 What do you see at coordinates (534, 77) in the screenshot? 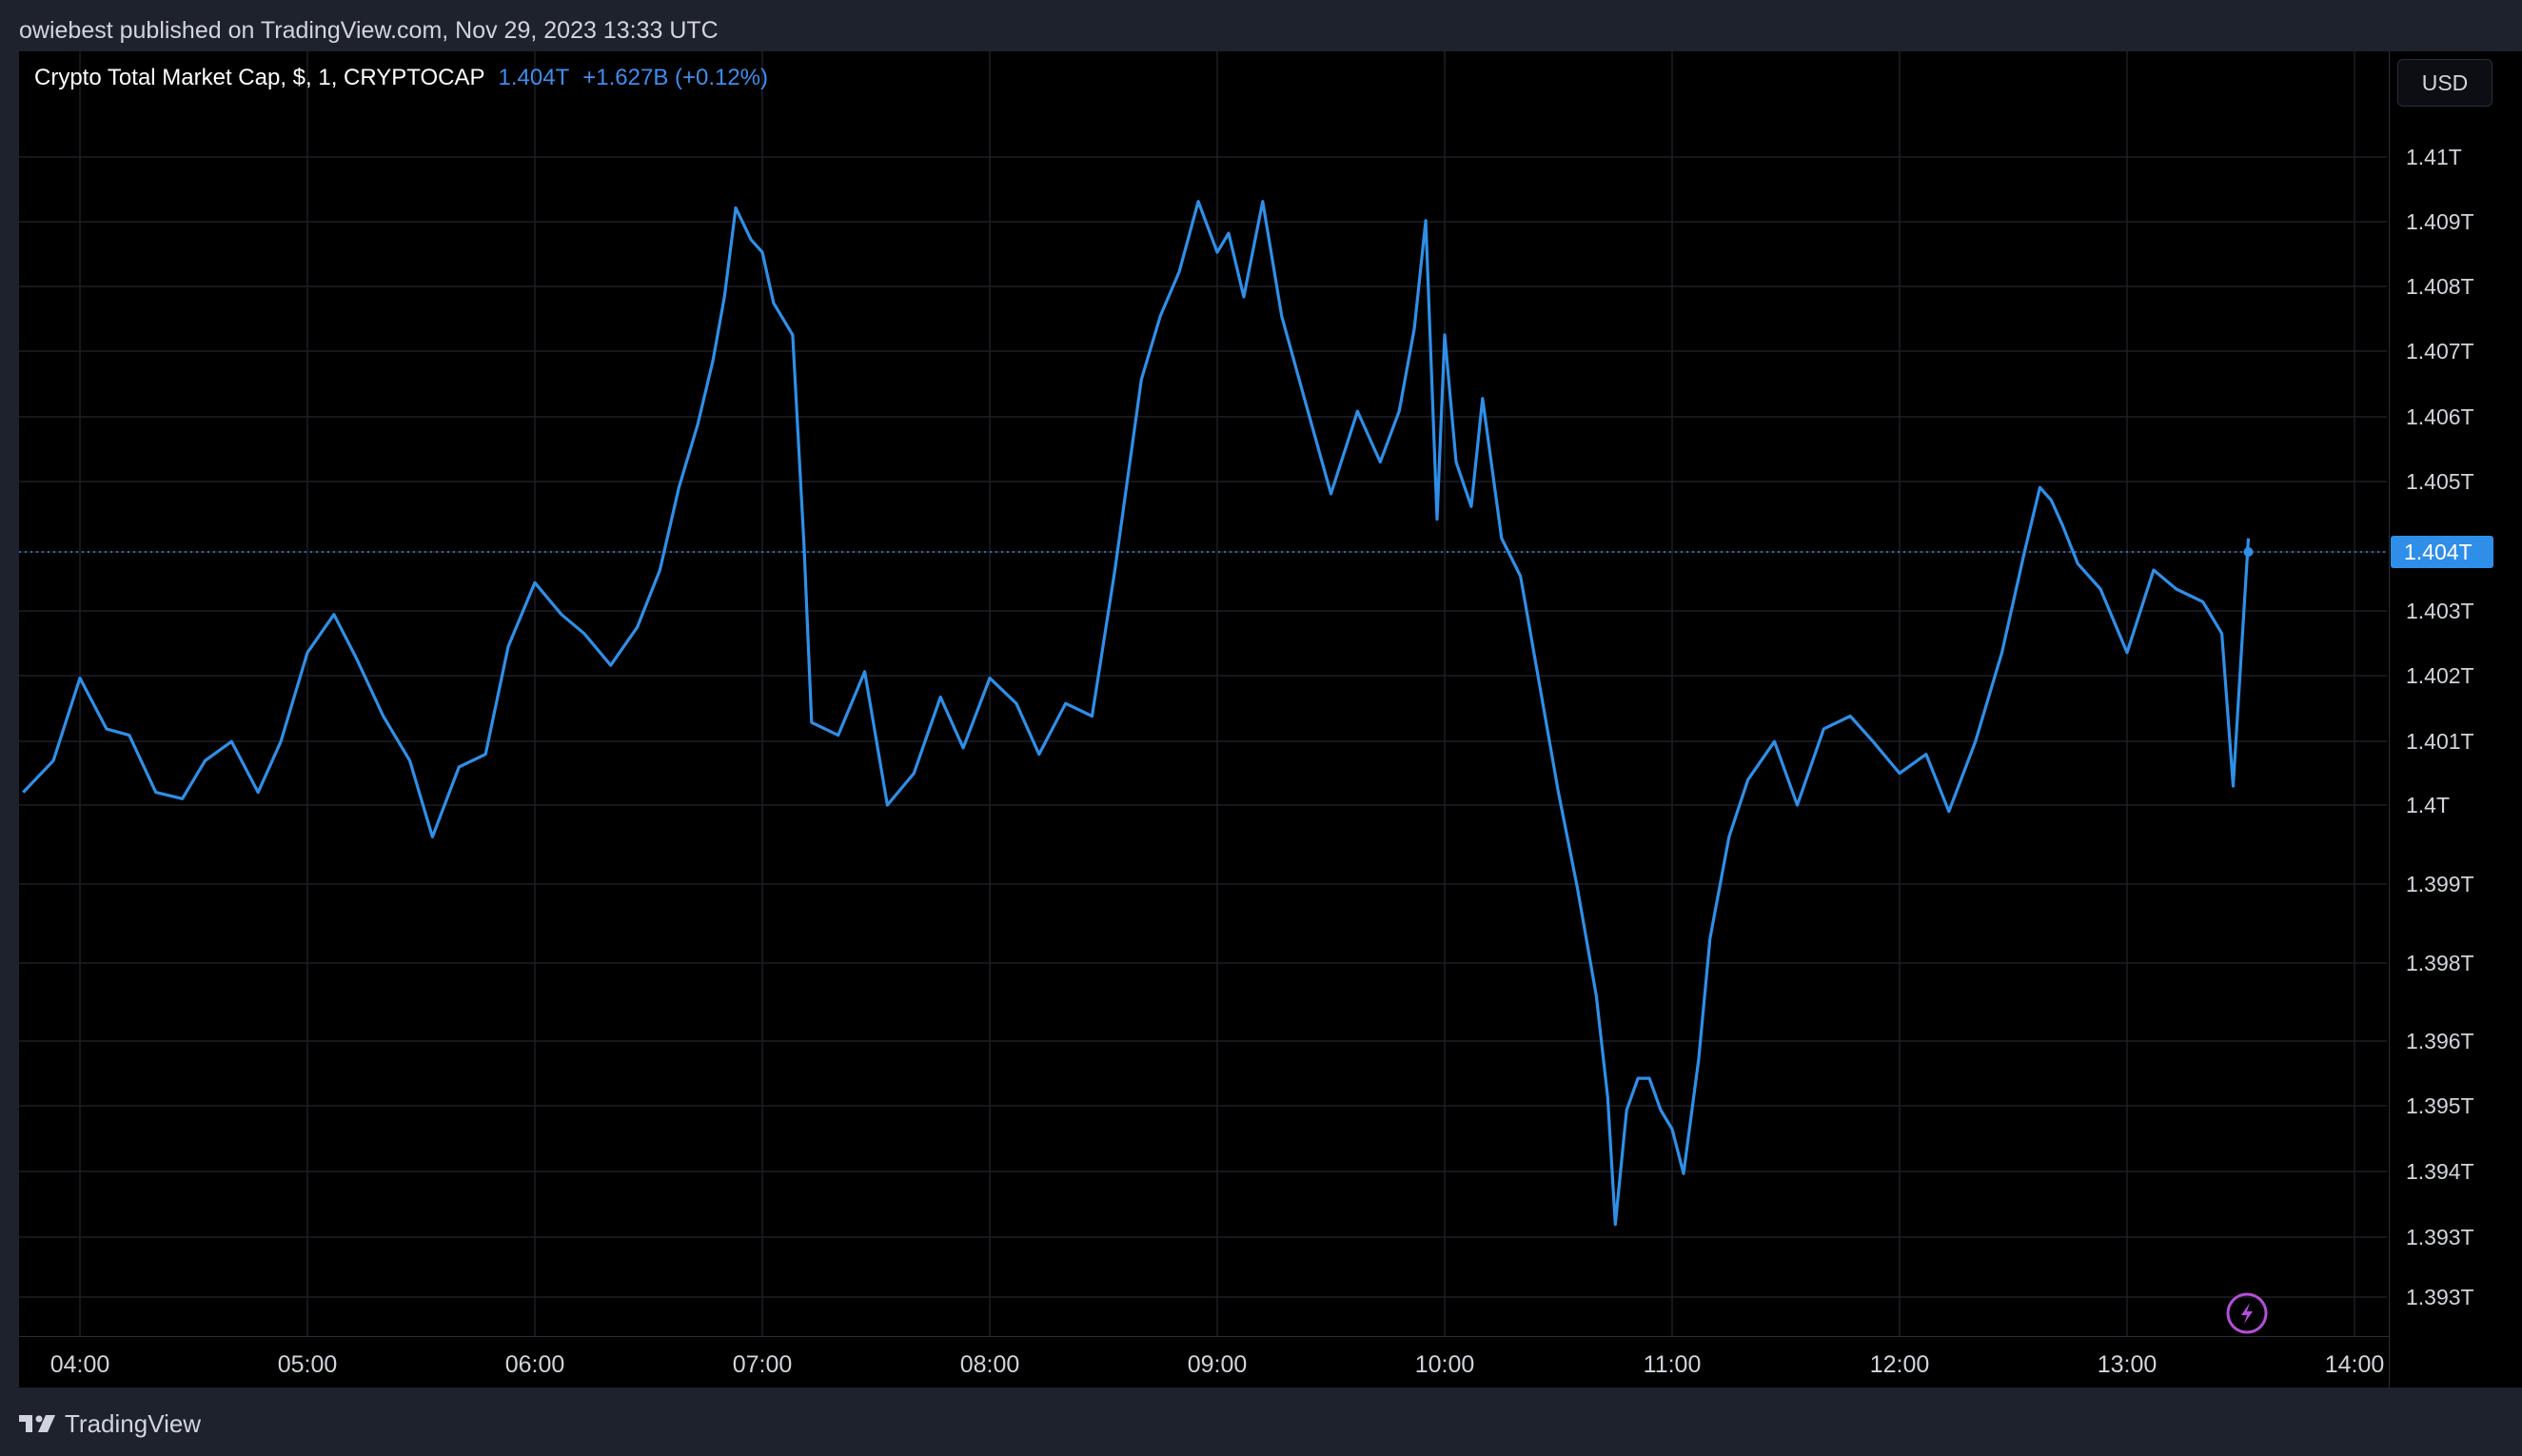
I see `legend-last-value: 1.404T` at bounding box center [534, 77].